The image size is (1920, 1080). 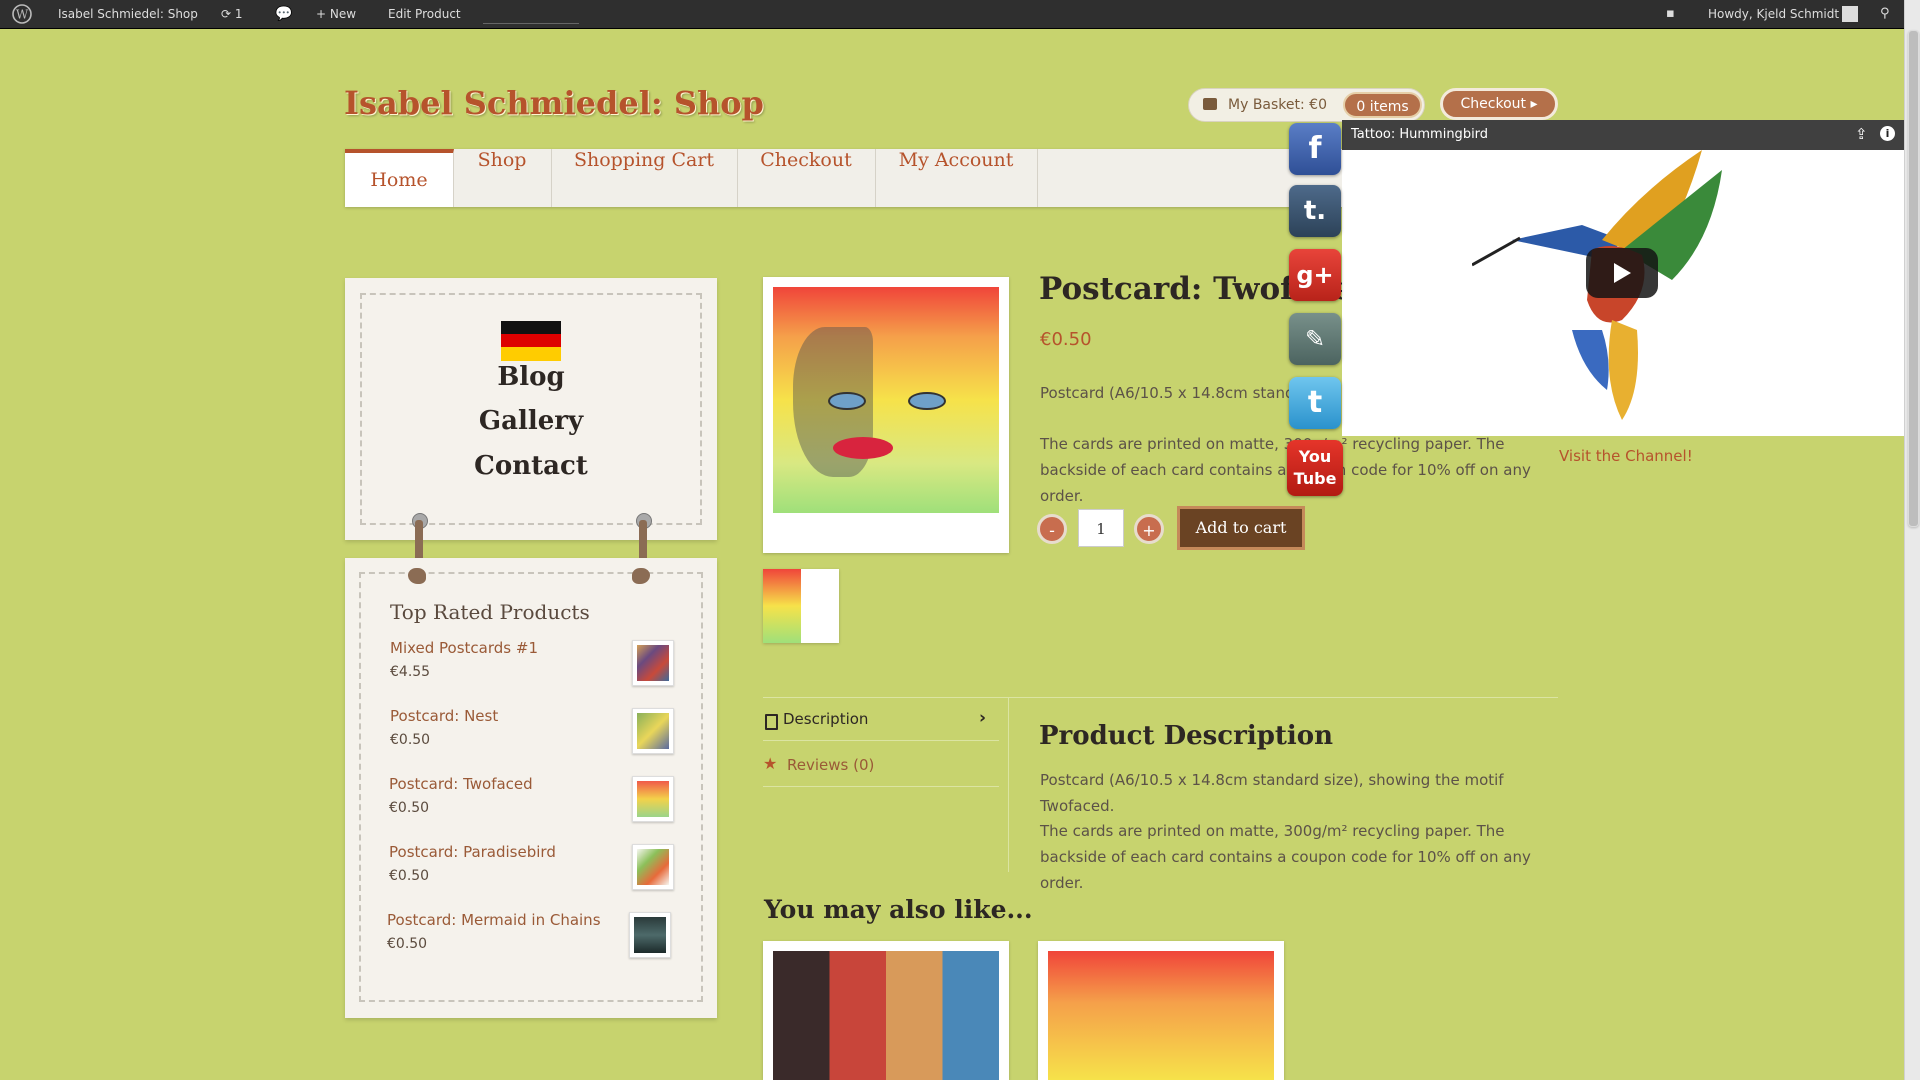 What do you see at coordinates (232, 14) in the screenshot?
I see `updates-icon: ⟳ 1` at bounding box center [232, 14].